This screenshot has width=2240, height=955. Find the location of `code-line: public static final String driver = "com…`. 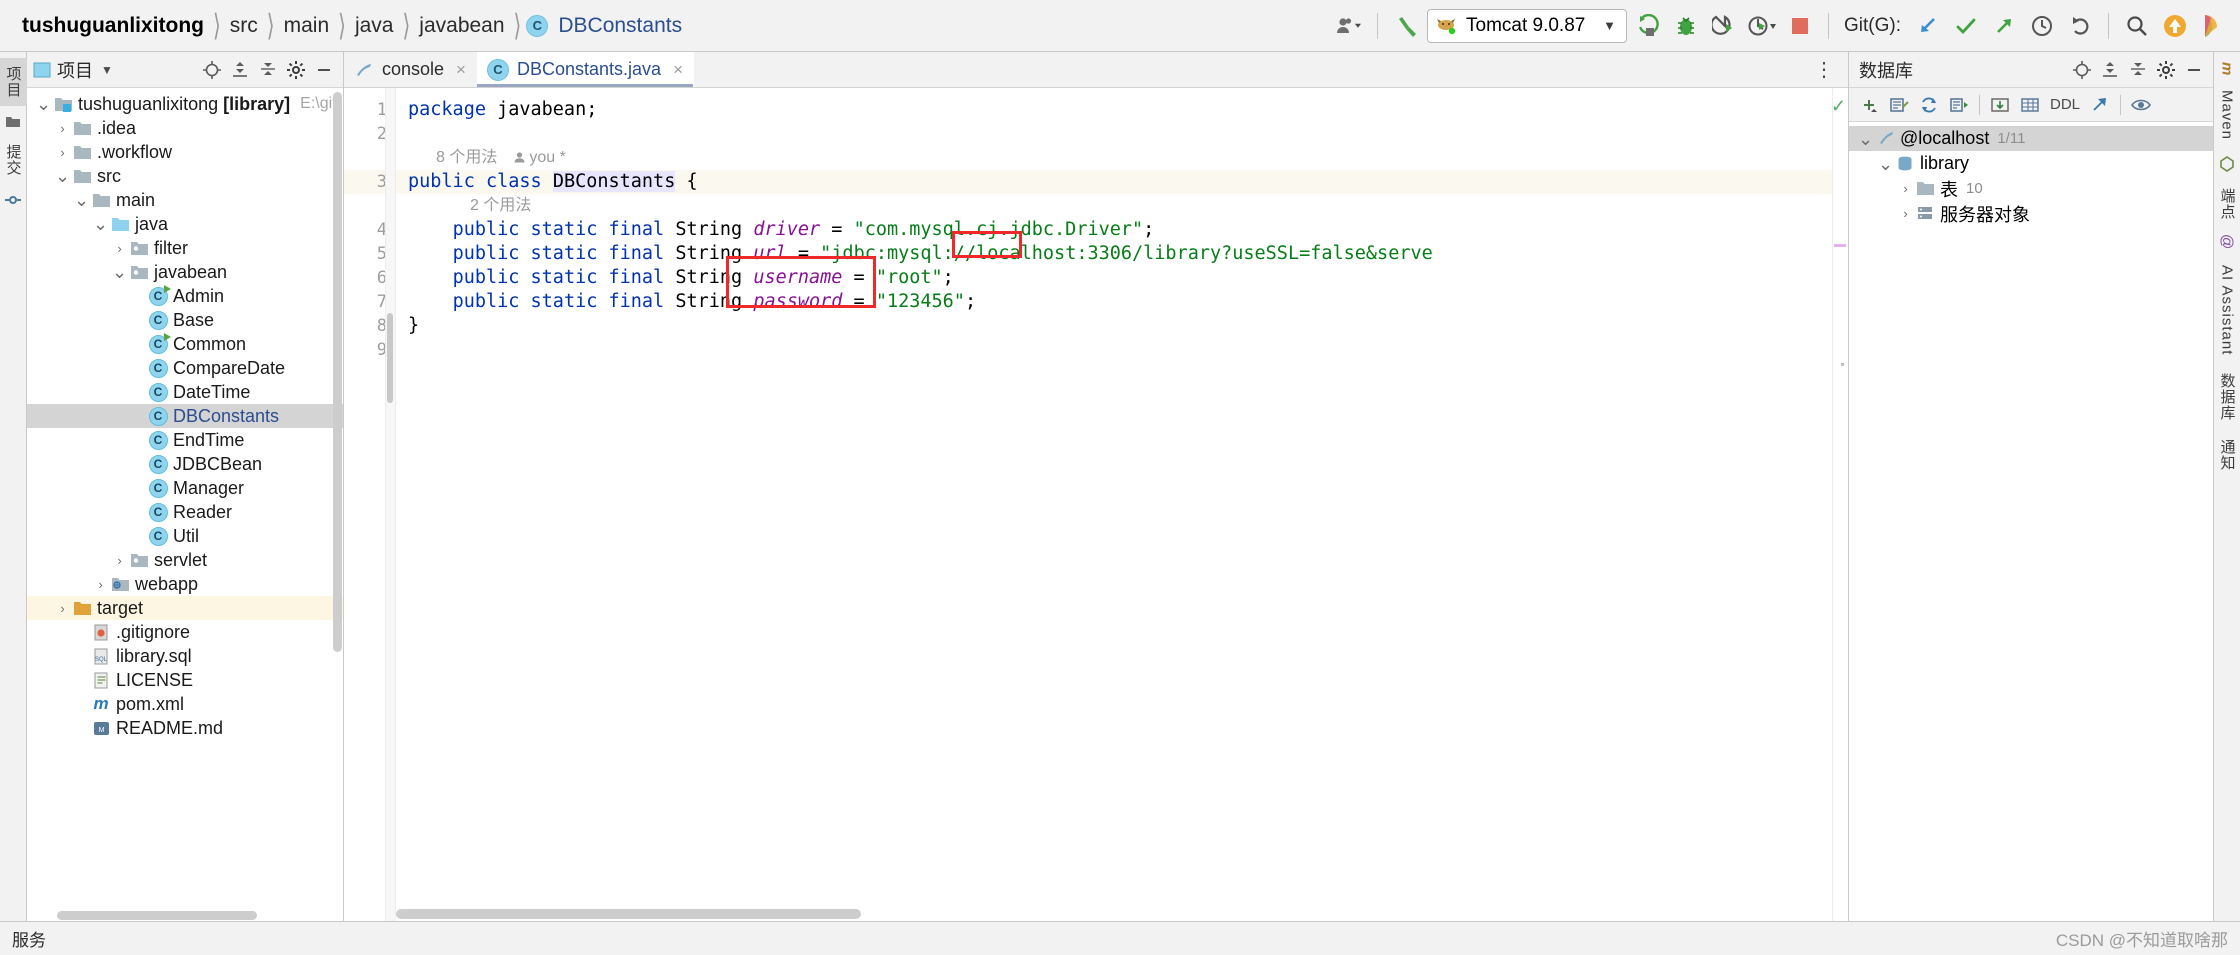

code-line: public static final String driver = "com… is located at coordinates (1122, 230).